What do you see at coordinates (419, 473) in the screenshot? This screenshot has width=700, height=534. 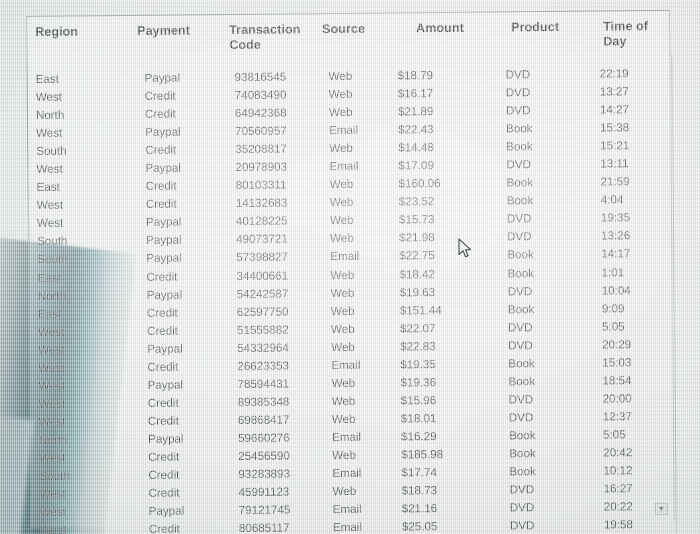 I see `cell-amount: $17.74` at bounding box center [419, 473].